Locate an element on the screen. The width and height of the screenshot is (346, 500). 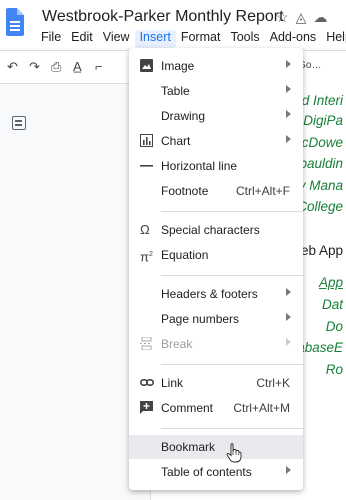
menu-item-headers-footers: Headers & footers is located at coordinates (216, 294).